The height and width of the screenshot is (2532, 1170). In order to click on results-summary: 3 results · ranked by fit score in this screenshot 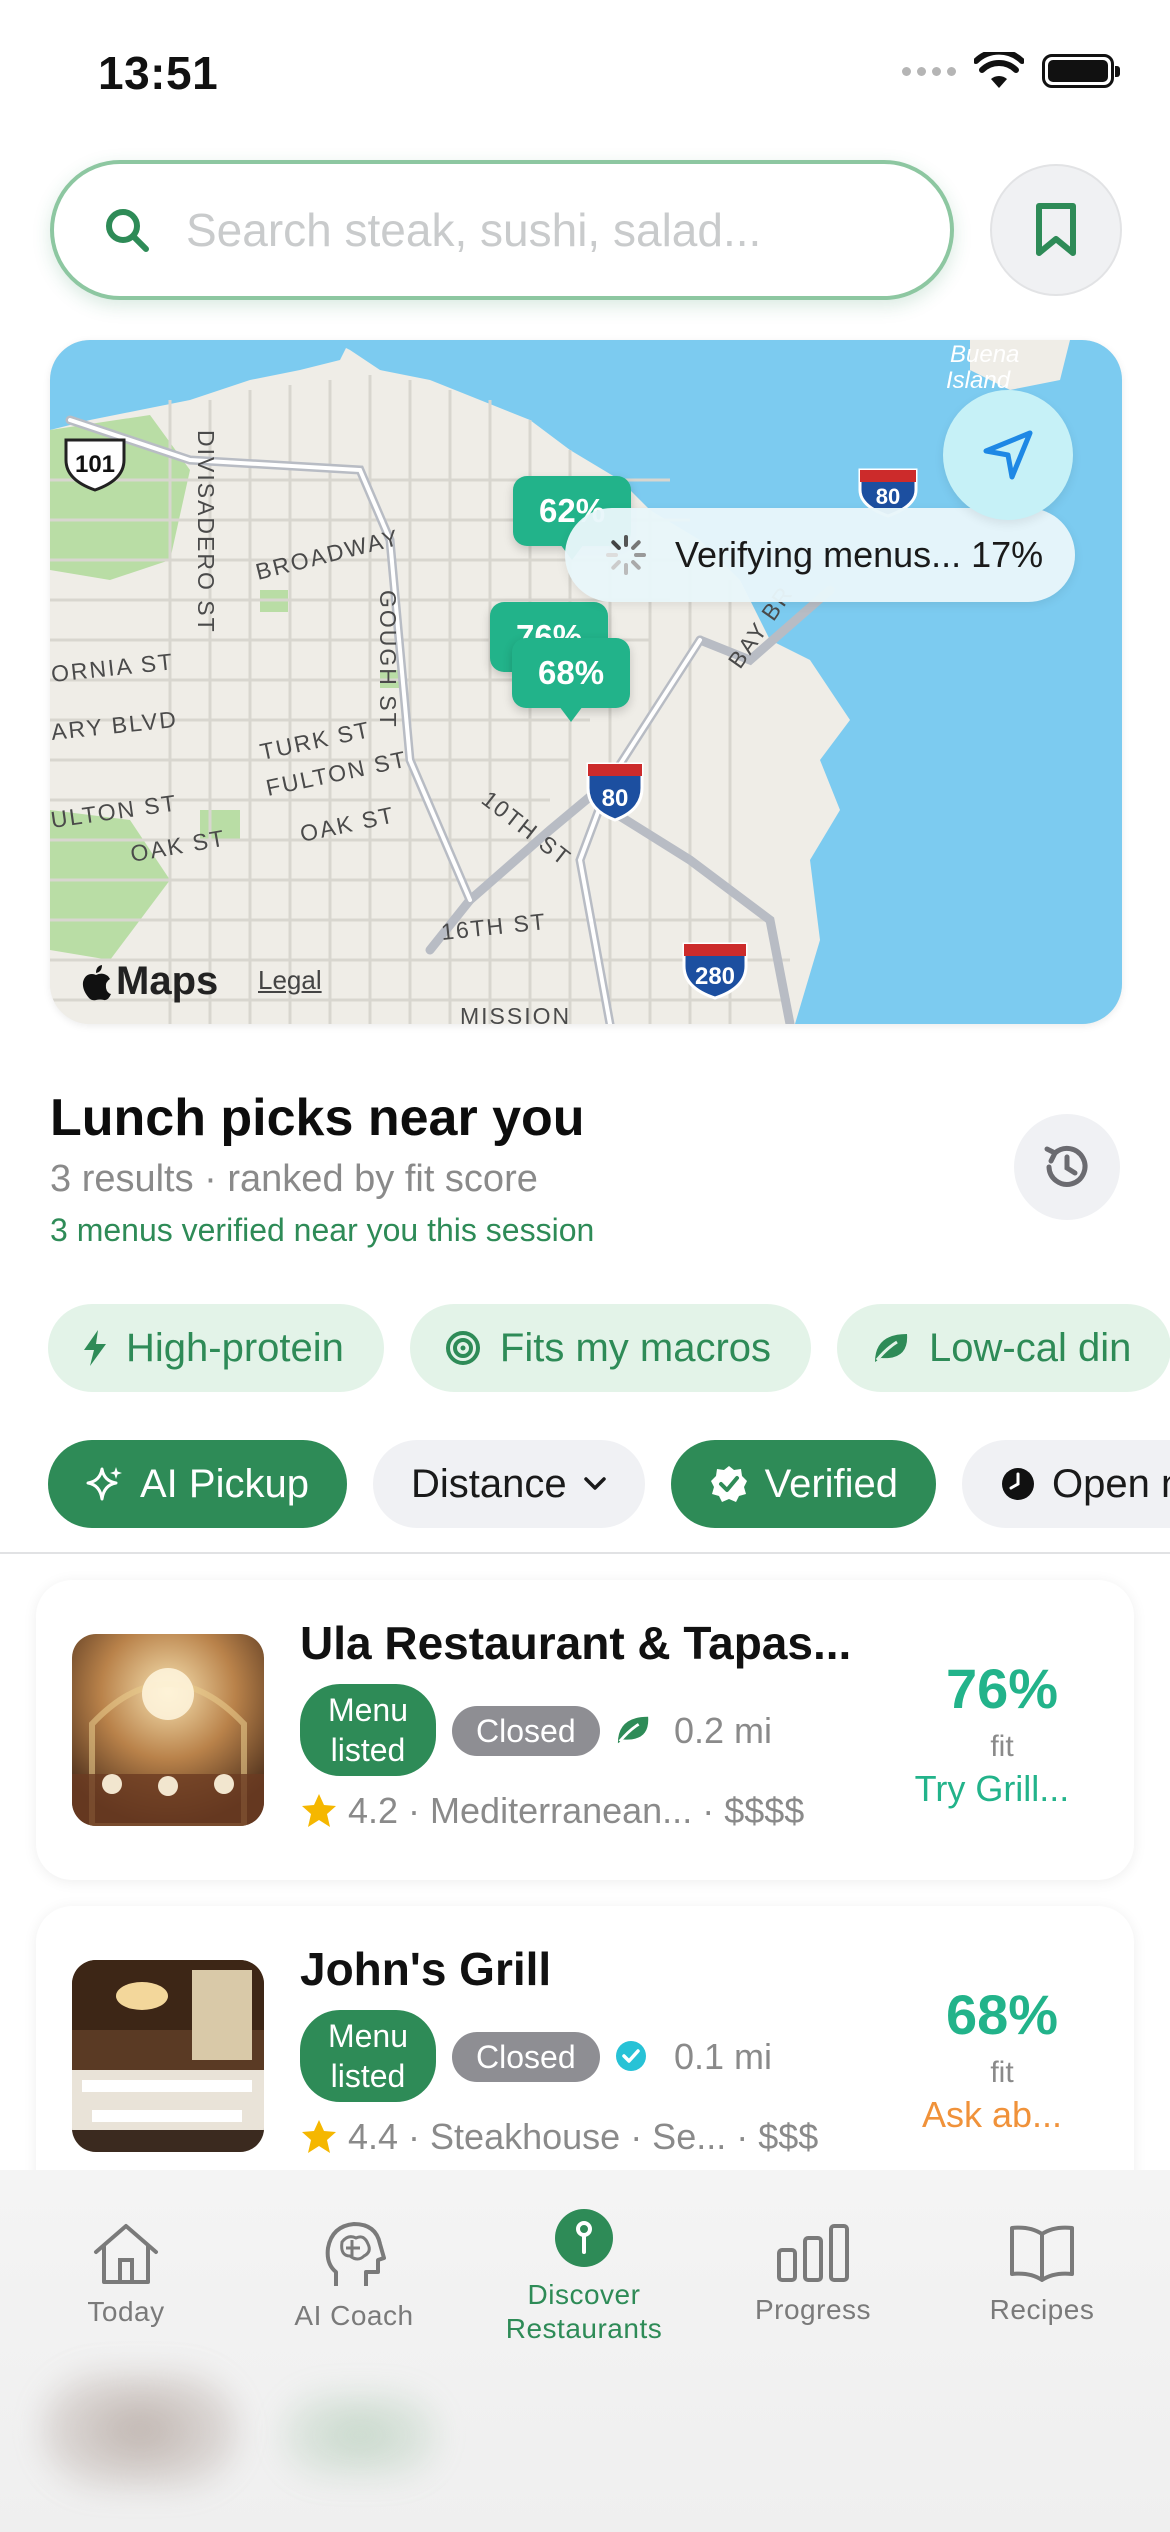, I will do `click(294, 1179)`.